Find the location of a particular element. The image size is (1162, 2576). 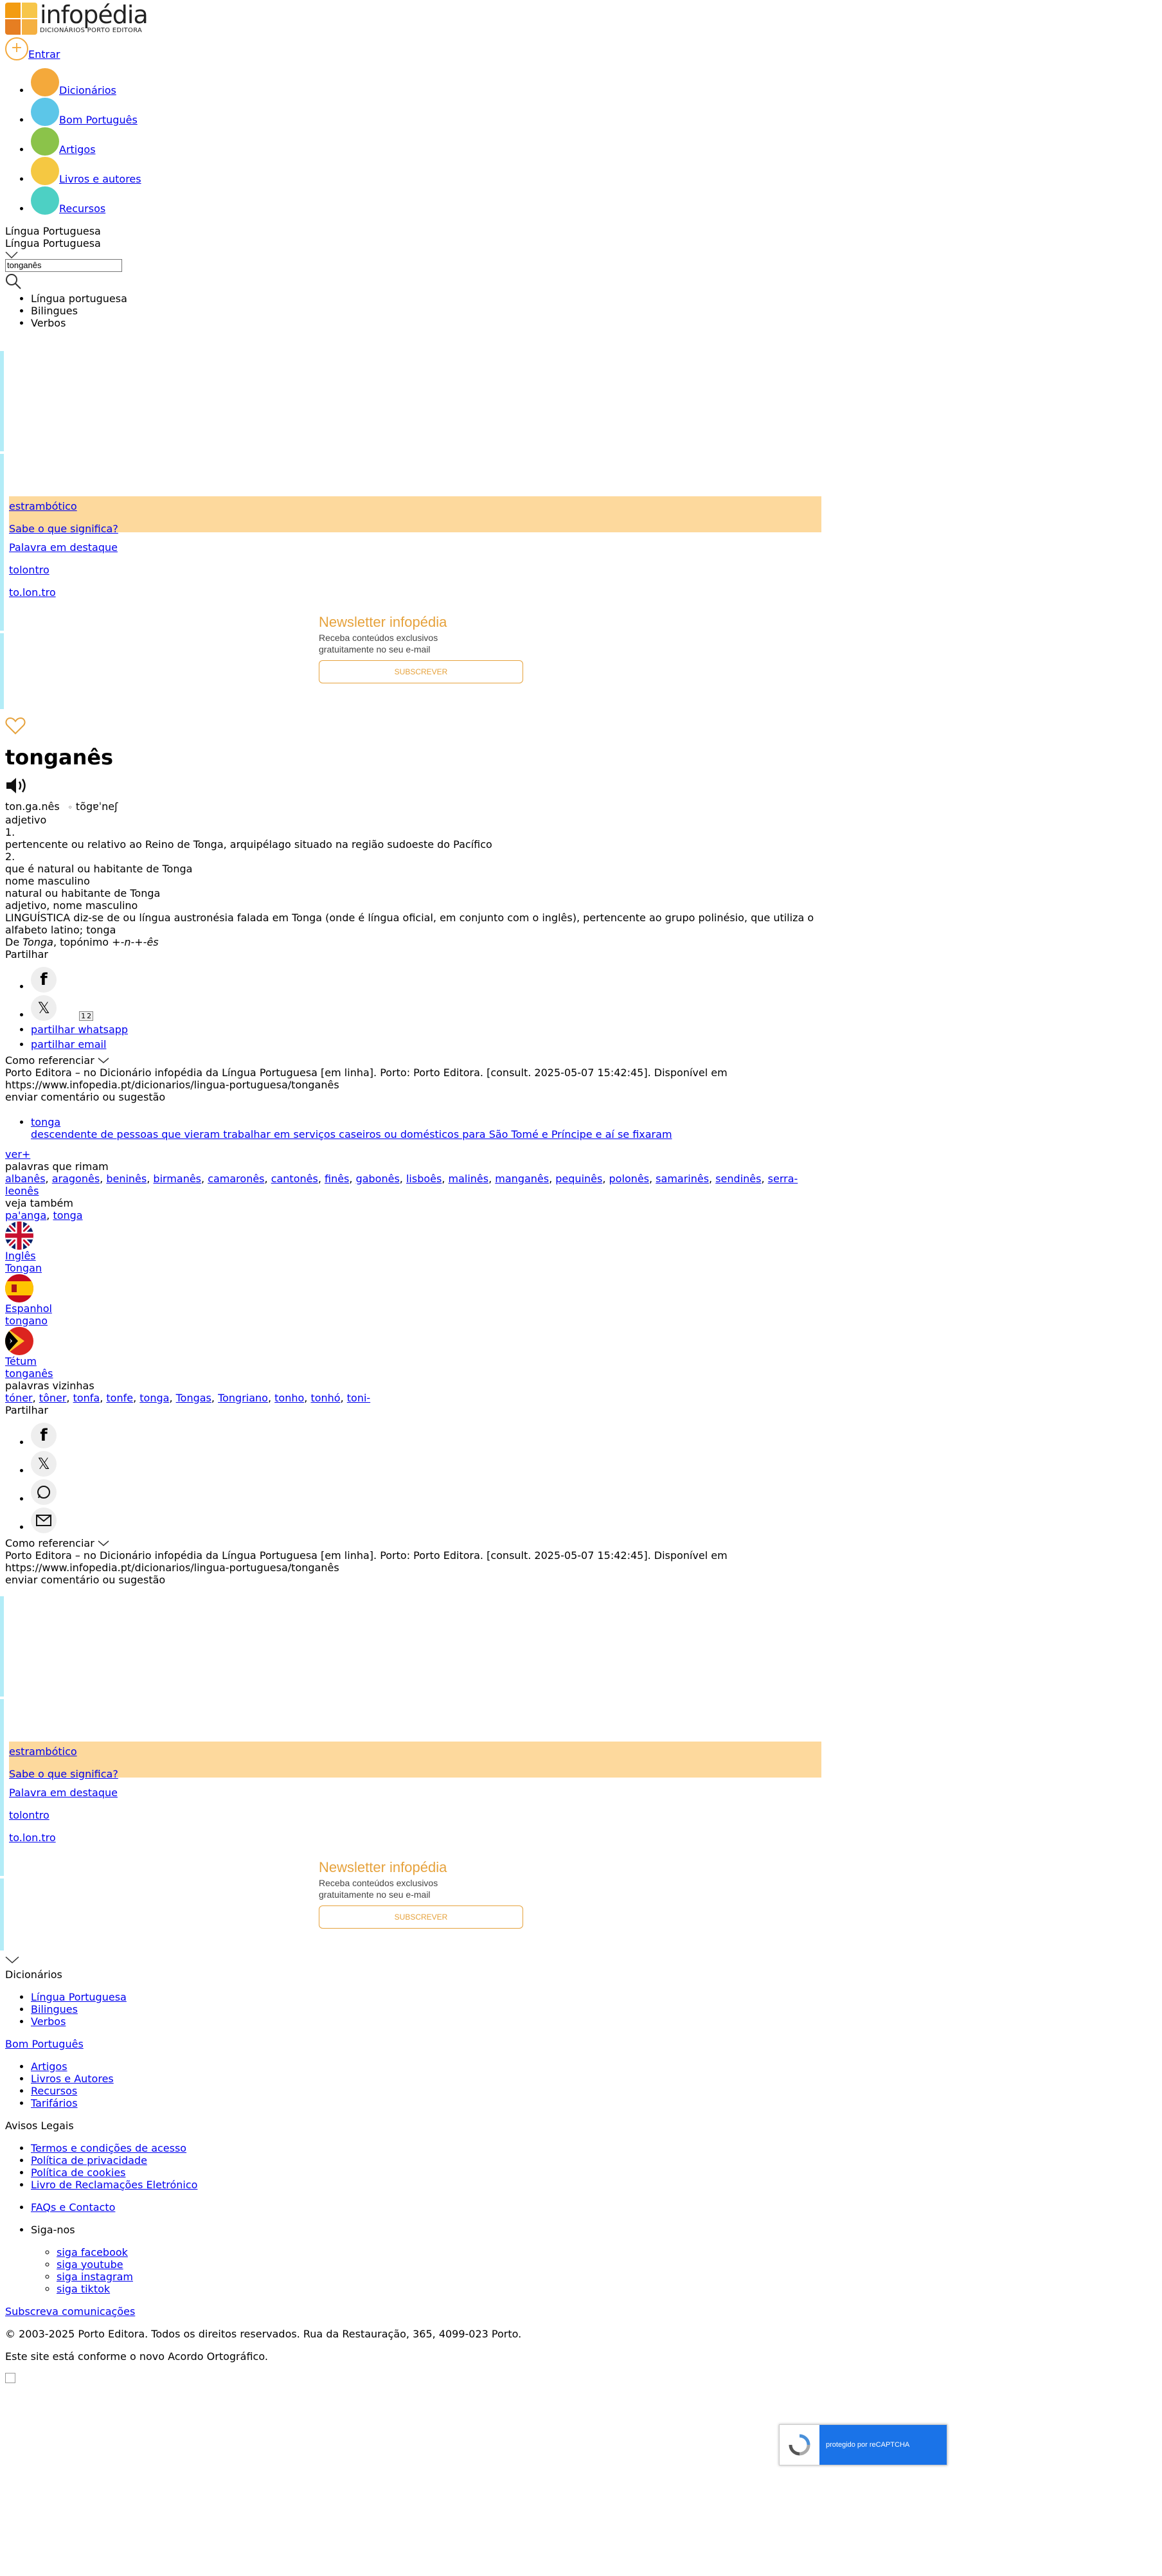

related-link: tonga is located at coordinates (46, 1122).